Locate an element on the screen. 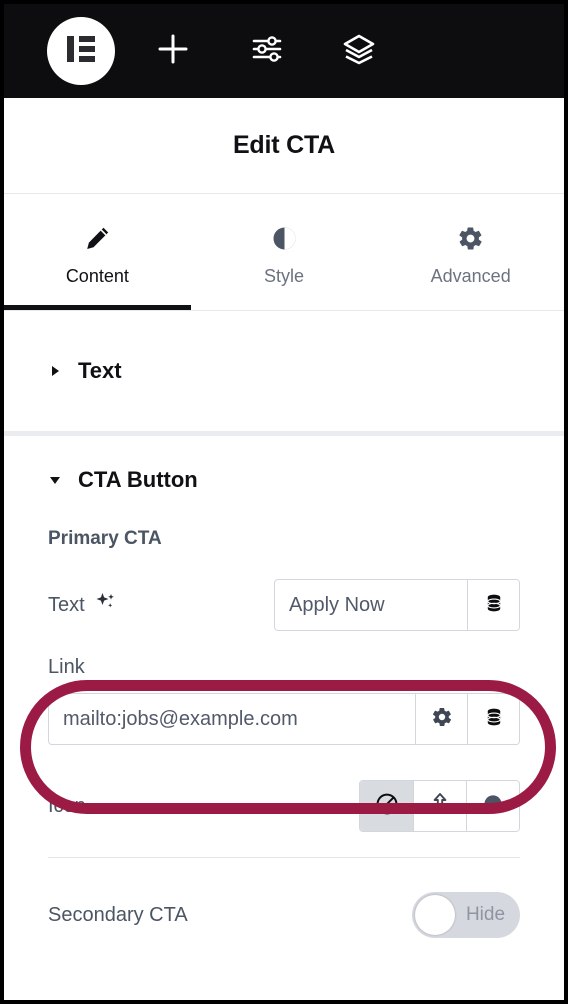  add-element-button is located at coordinates (173, 51).